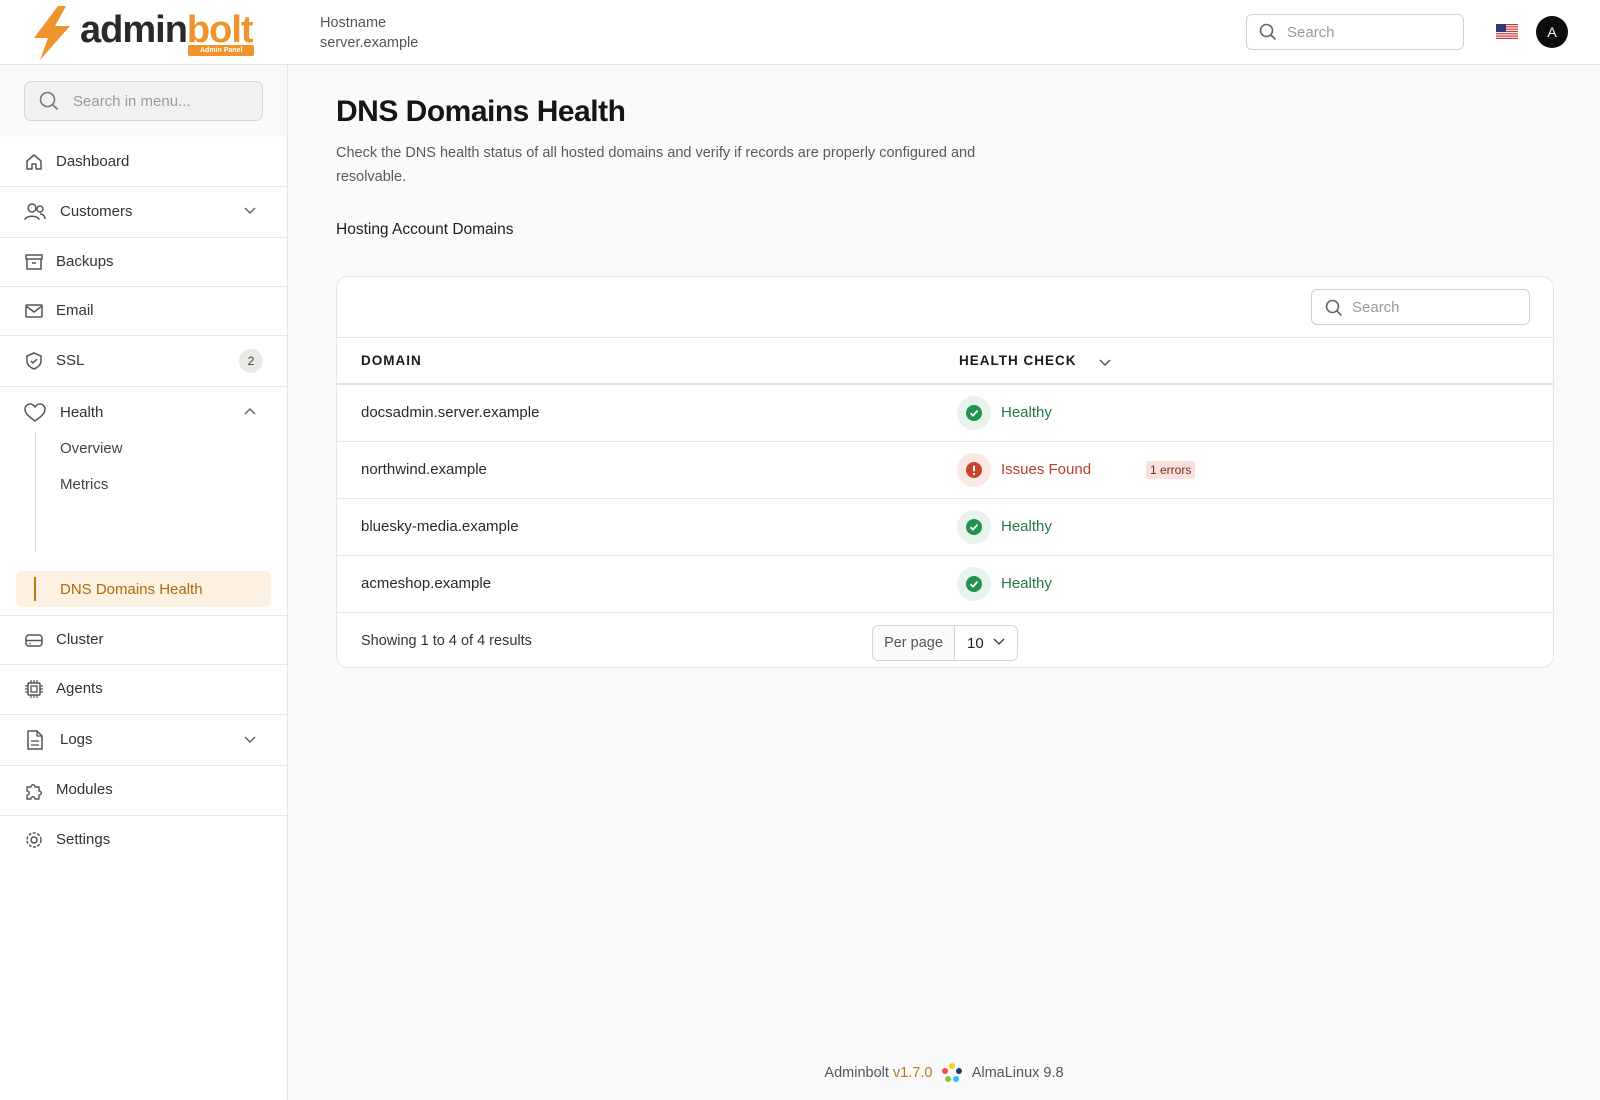 The image size is (1600, 1100). I want to click on global-search-input: Search, so click(1355, 32).